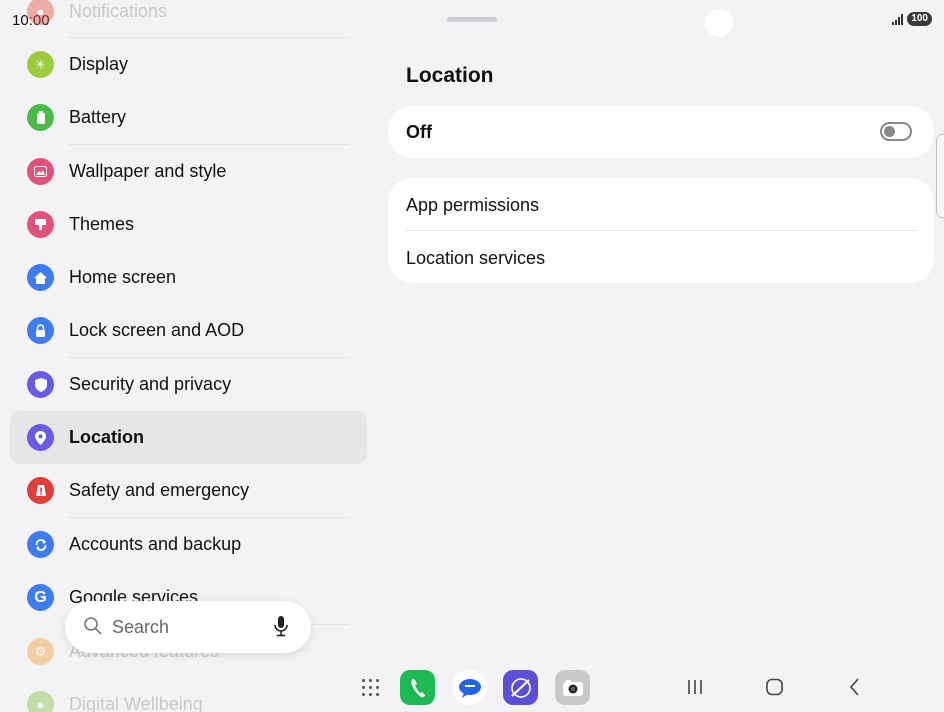 Image resolution: width=944 pixels, height=712 pixels. I want to click on sidebar-item-accounts: Accounts and backup, so click(188, 544).